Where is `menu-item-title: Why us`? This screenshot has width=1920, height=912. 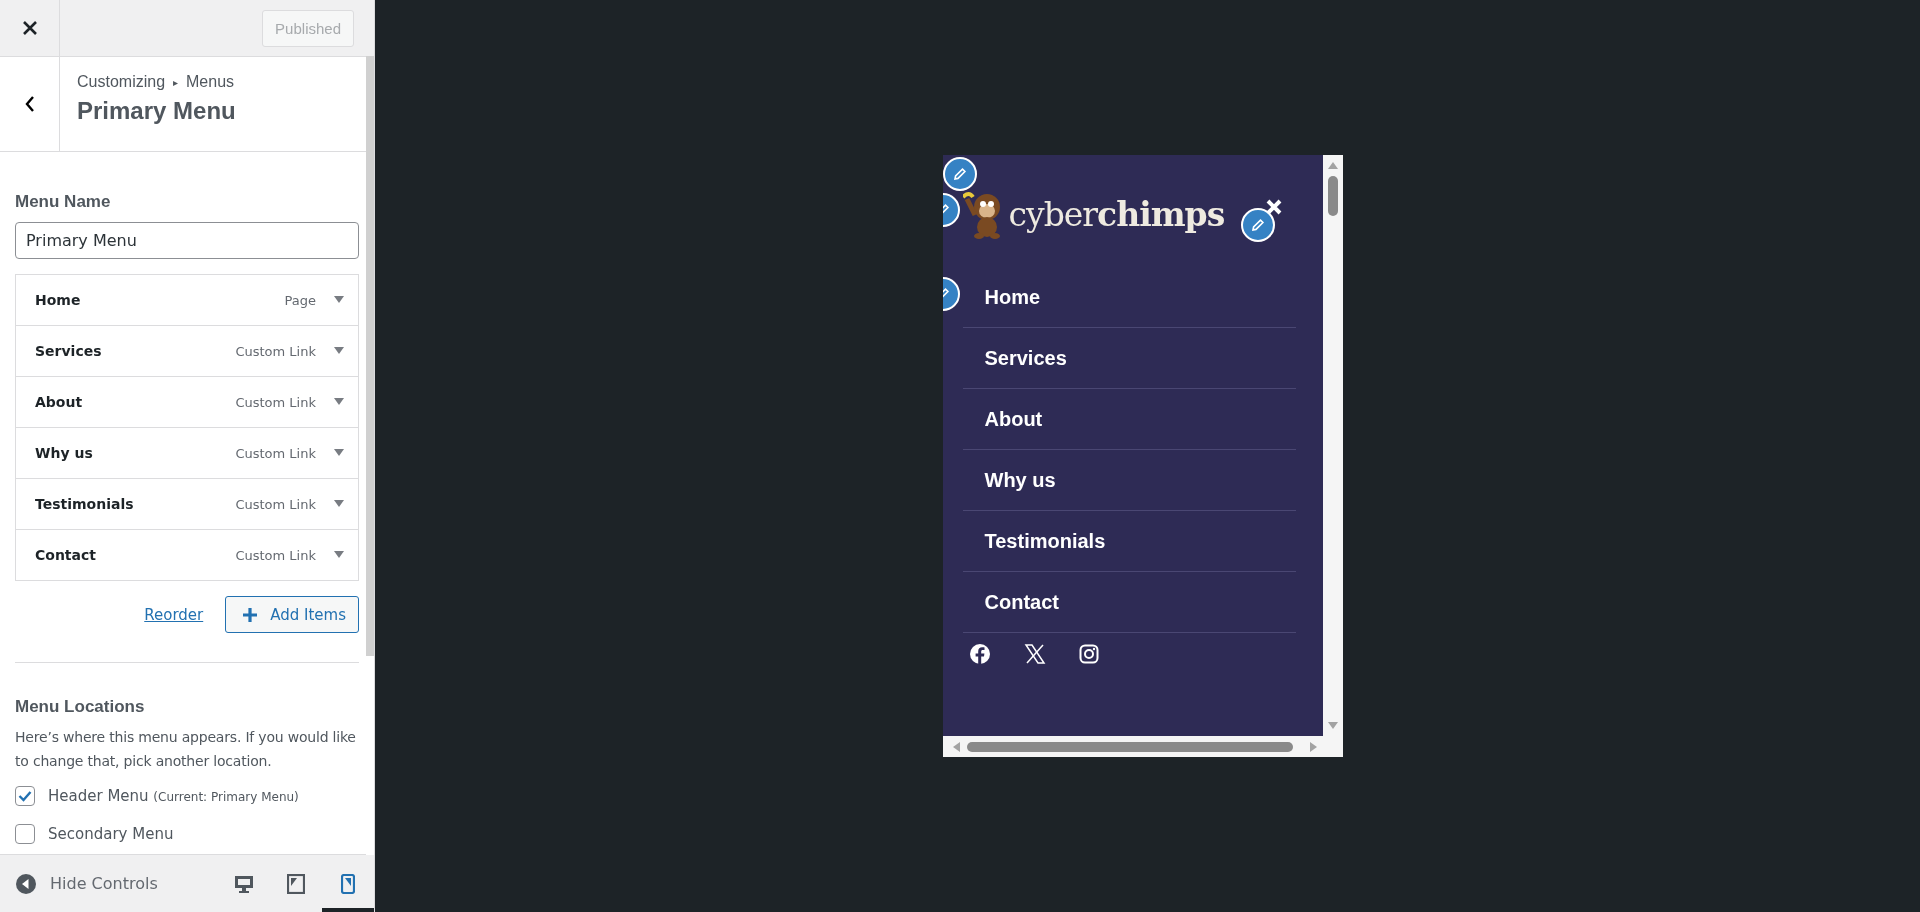 menu-item-title: Why us is located at coordinates (64, 453).